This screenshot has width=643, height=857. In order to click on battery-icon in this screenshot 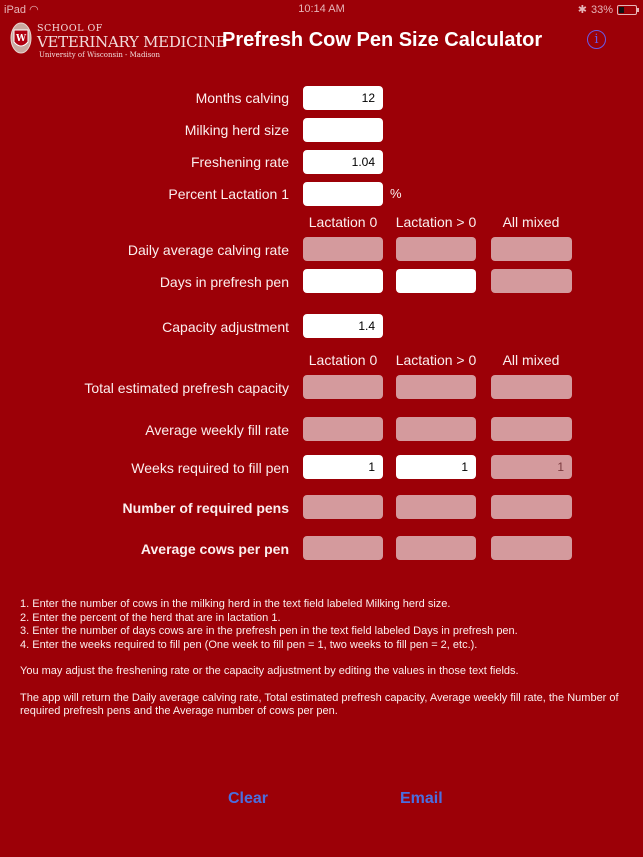, I will do `click(628, 9)`.